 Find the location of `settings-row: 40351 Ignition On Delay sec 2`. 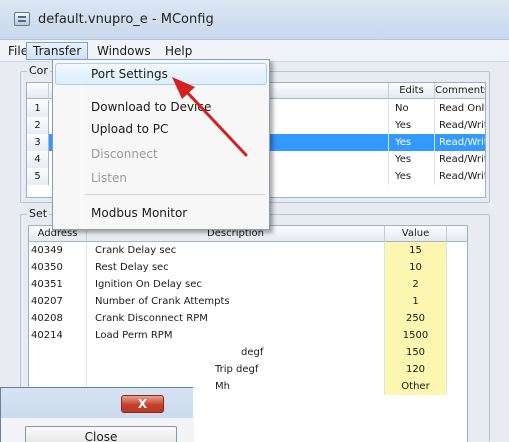

settings-row: 40351 Ignition On Delay sec 2 is located at coordinates (248, 284).